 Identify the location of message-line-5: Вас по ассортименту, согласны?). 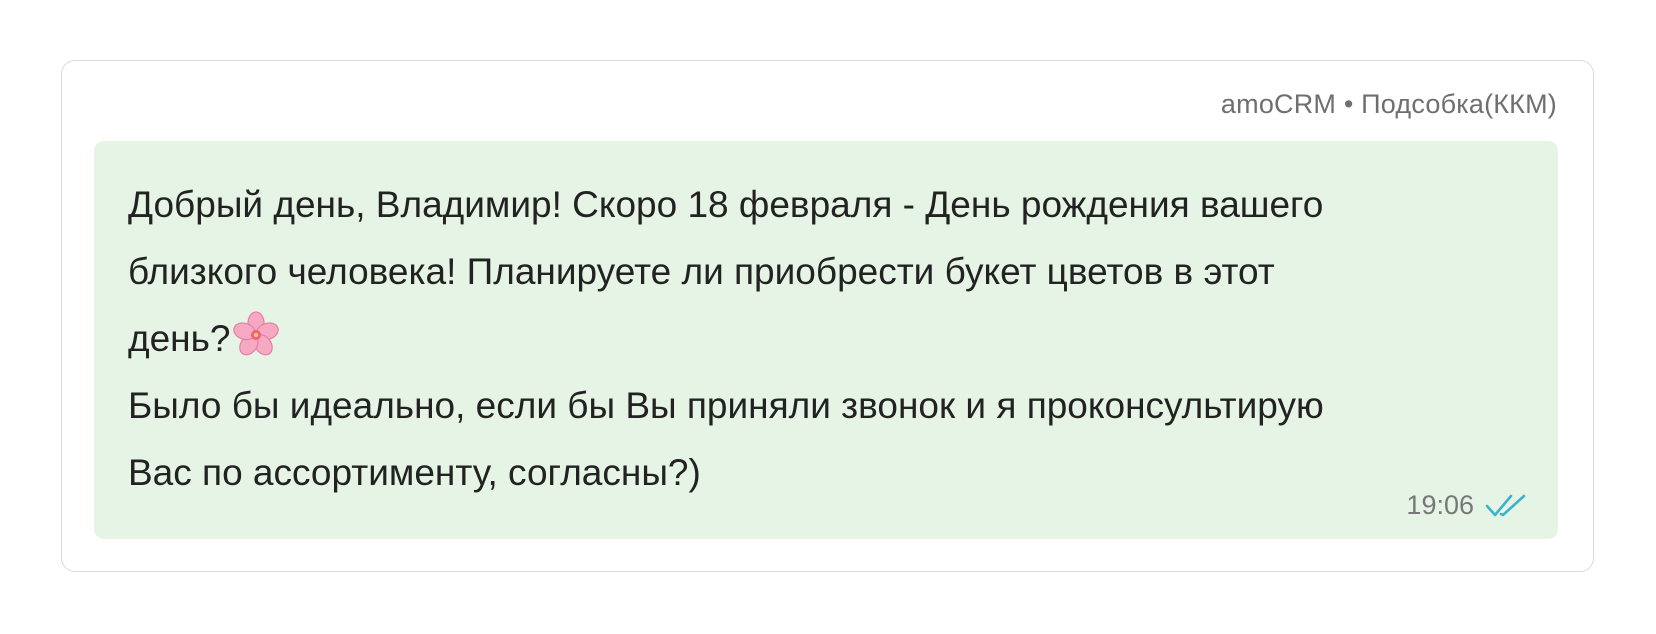
(414, 472).